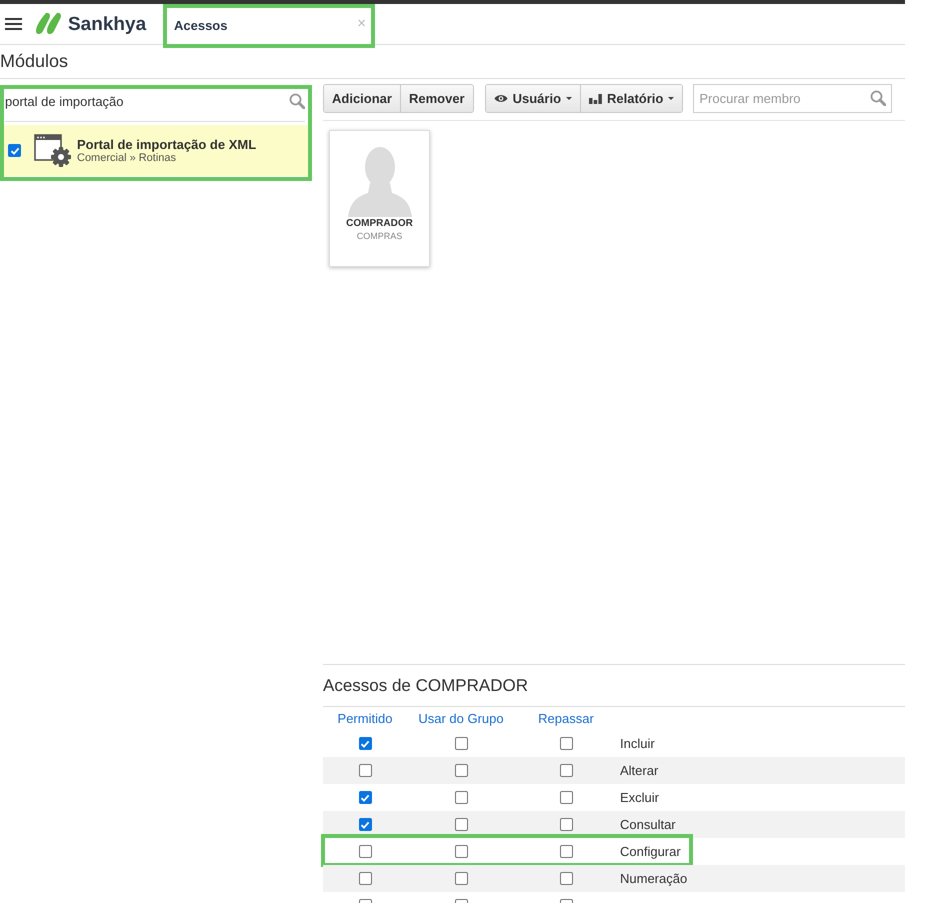  I want to click on bar-chart-icon, so click(595, 99).